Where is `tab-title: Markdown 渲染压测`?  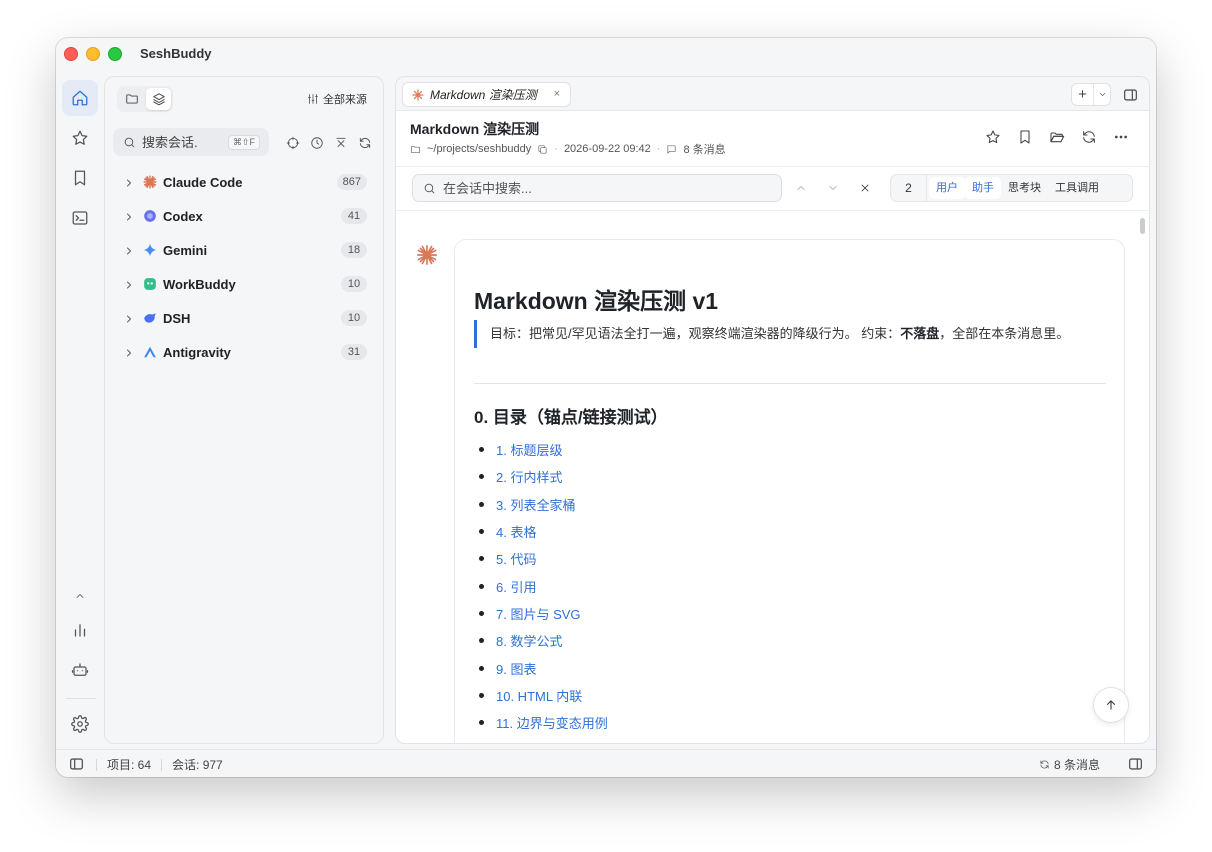 tab-title: Markdown 渲染压测 is located at coordinates (483, 95).